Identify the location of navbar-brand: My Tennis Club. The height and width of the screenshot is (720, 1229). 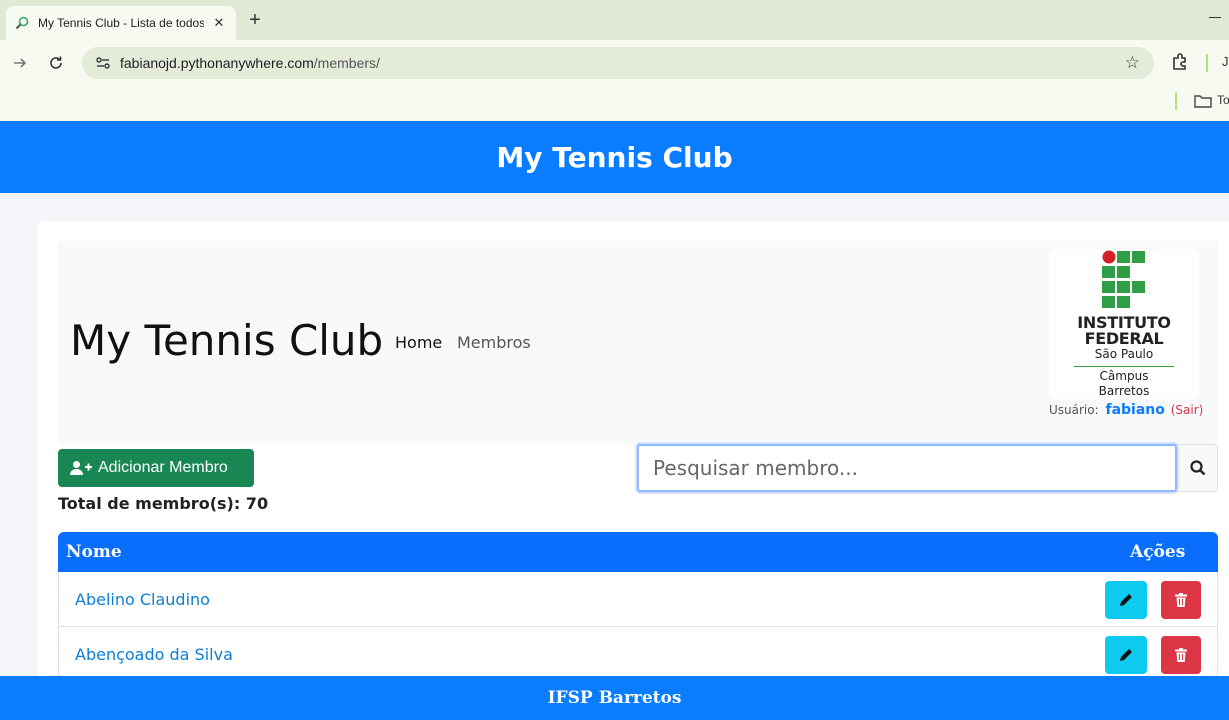
(226, 340).